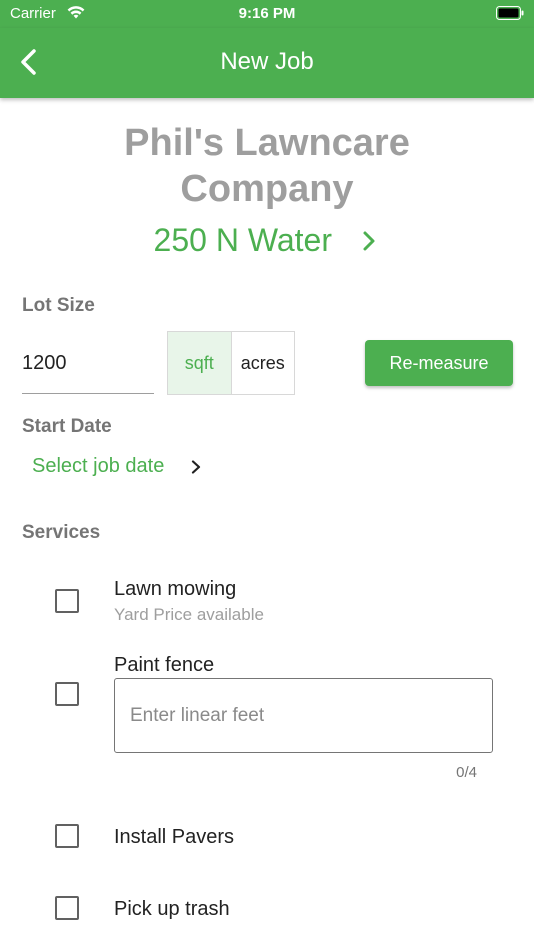  I want to click on character-counter: 0/4, so click(466, 772).